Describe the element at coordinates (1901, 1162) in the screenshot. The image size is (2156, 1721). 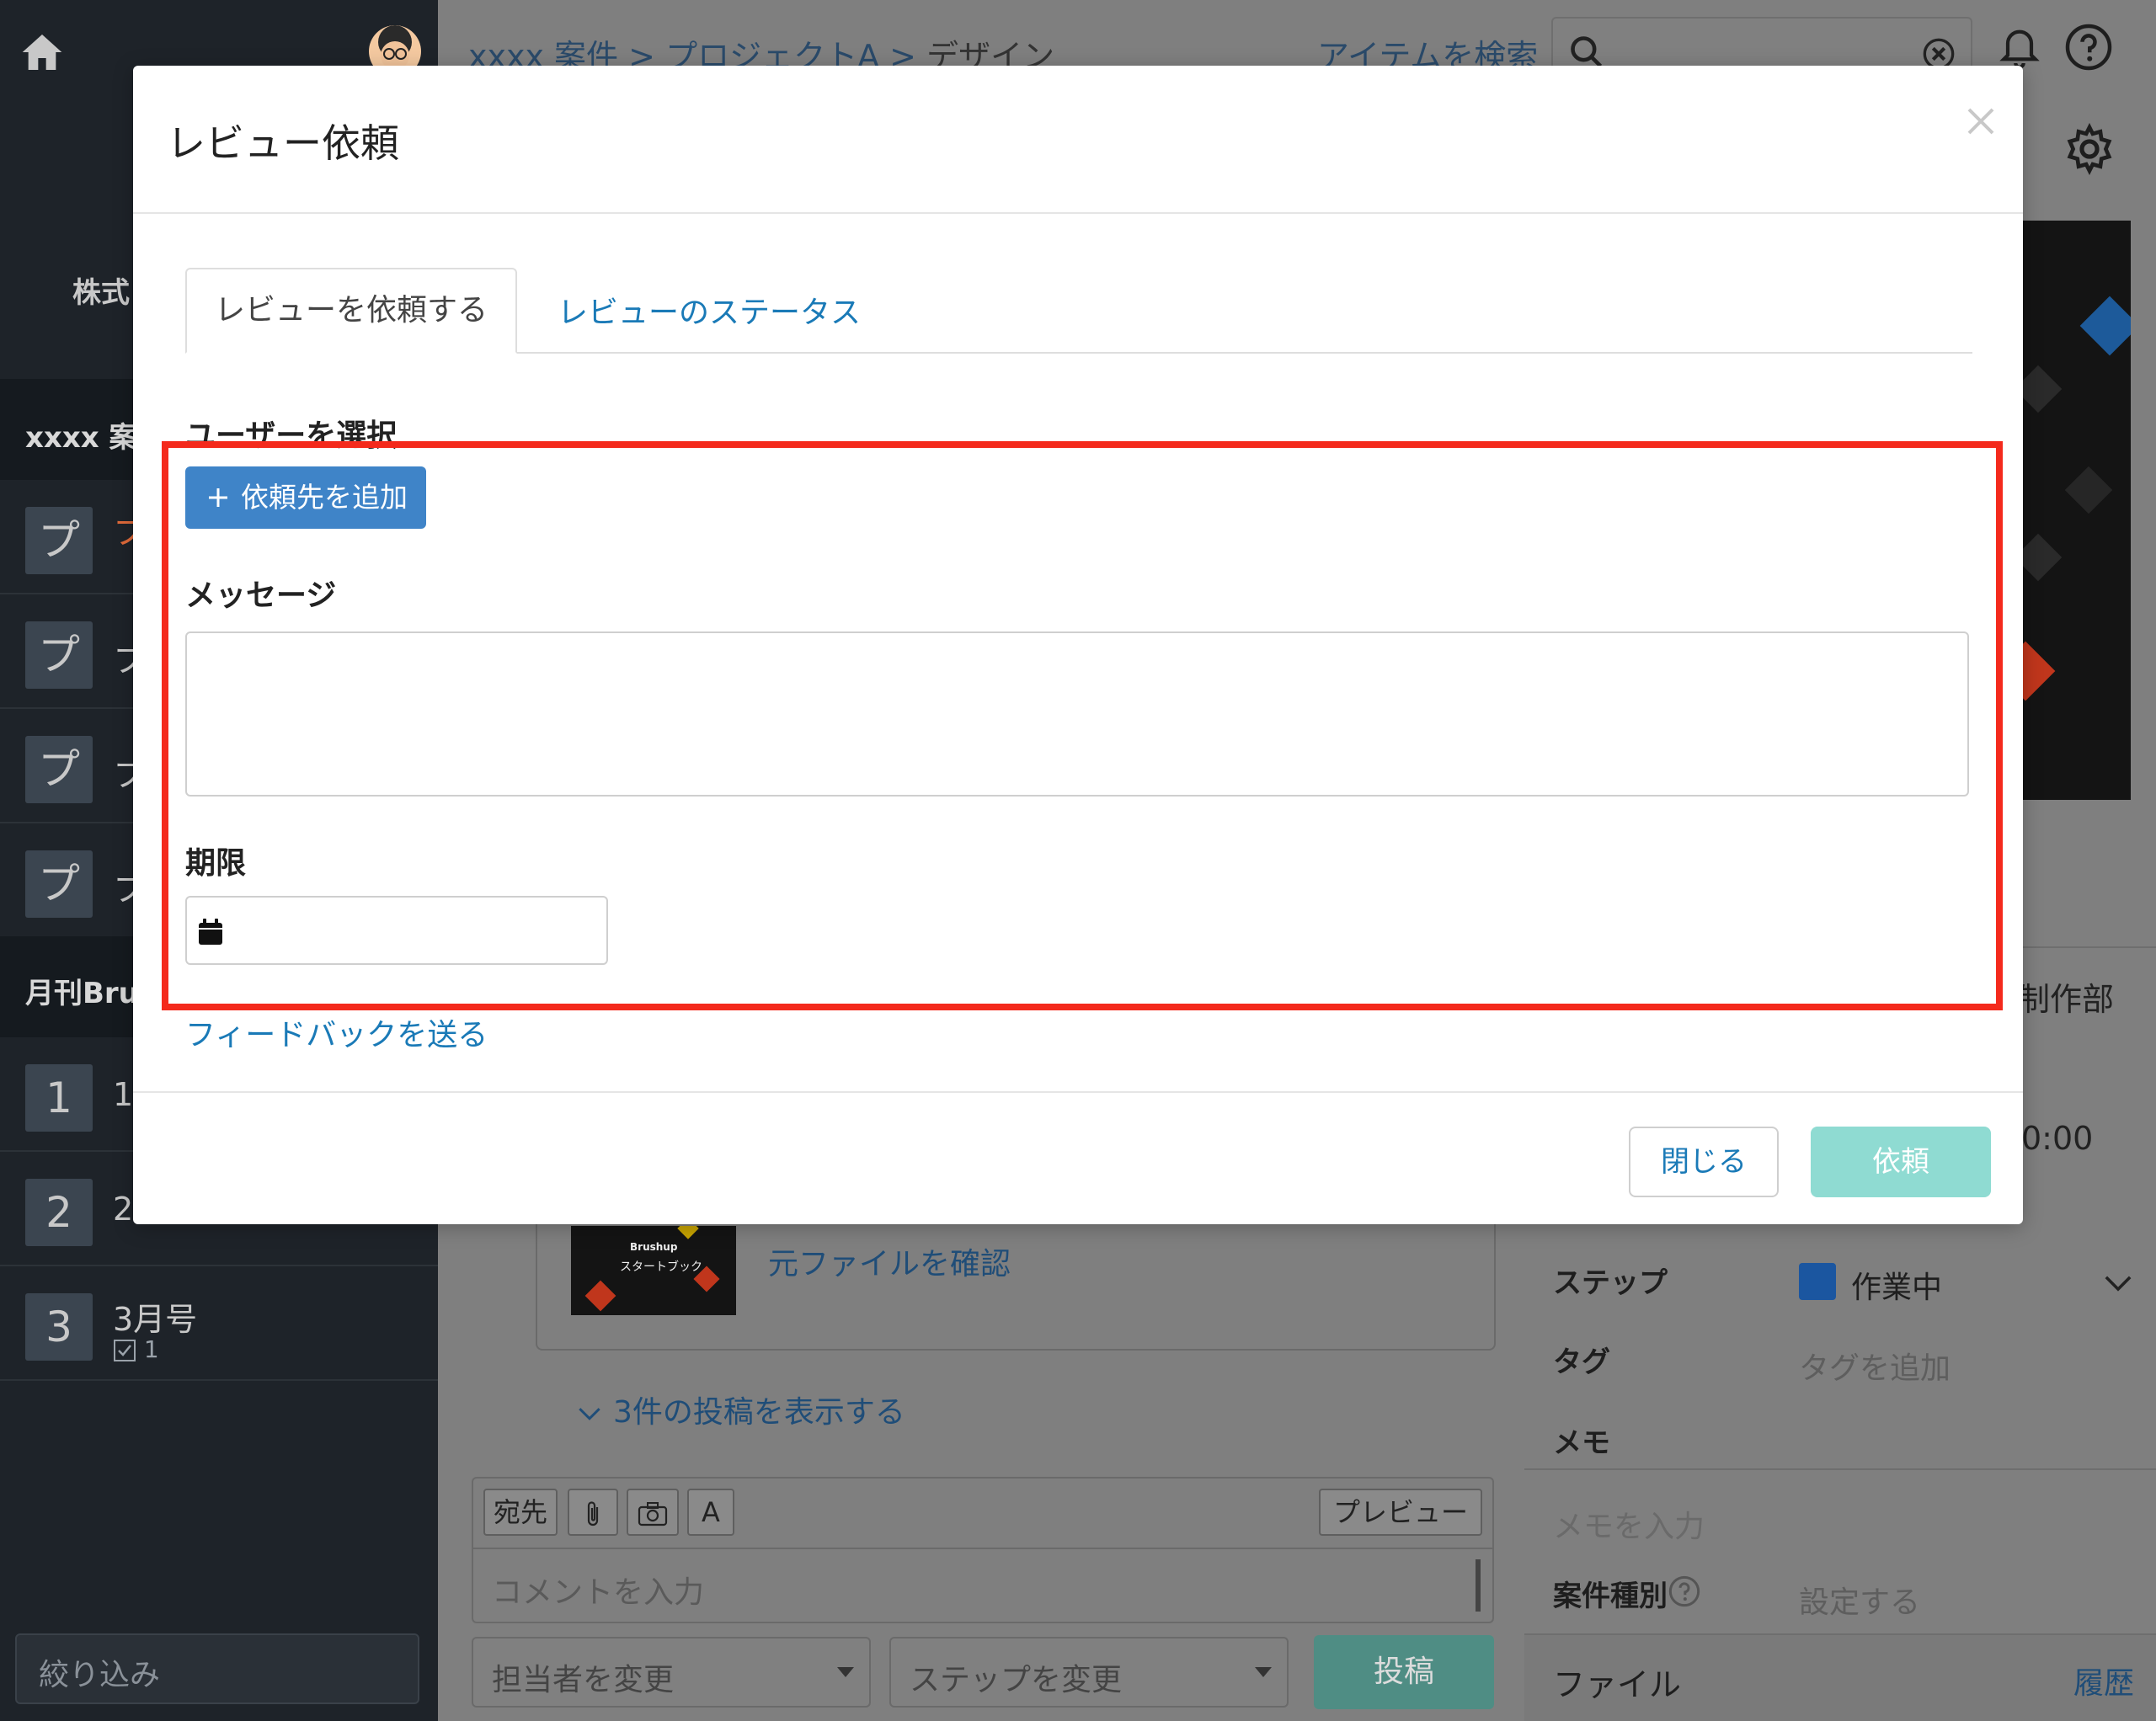
I see `request-button: 依頼` at that location.